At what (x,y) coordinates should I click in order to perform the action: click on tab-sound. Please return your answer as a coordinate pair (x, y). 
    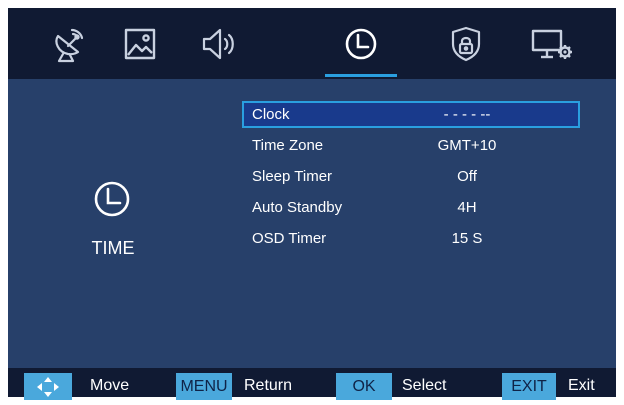
    Looking at the image, I should click on (218, 43).